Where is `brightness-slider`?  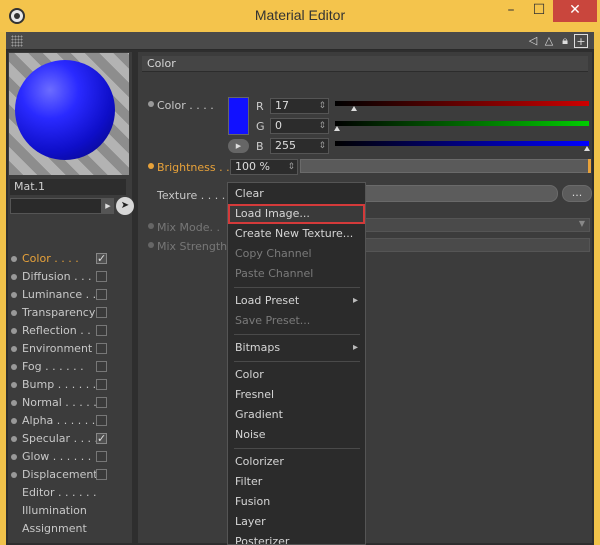
brightness-slider is located at coordinates (445, 166).